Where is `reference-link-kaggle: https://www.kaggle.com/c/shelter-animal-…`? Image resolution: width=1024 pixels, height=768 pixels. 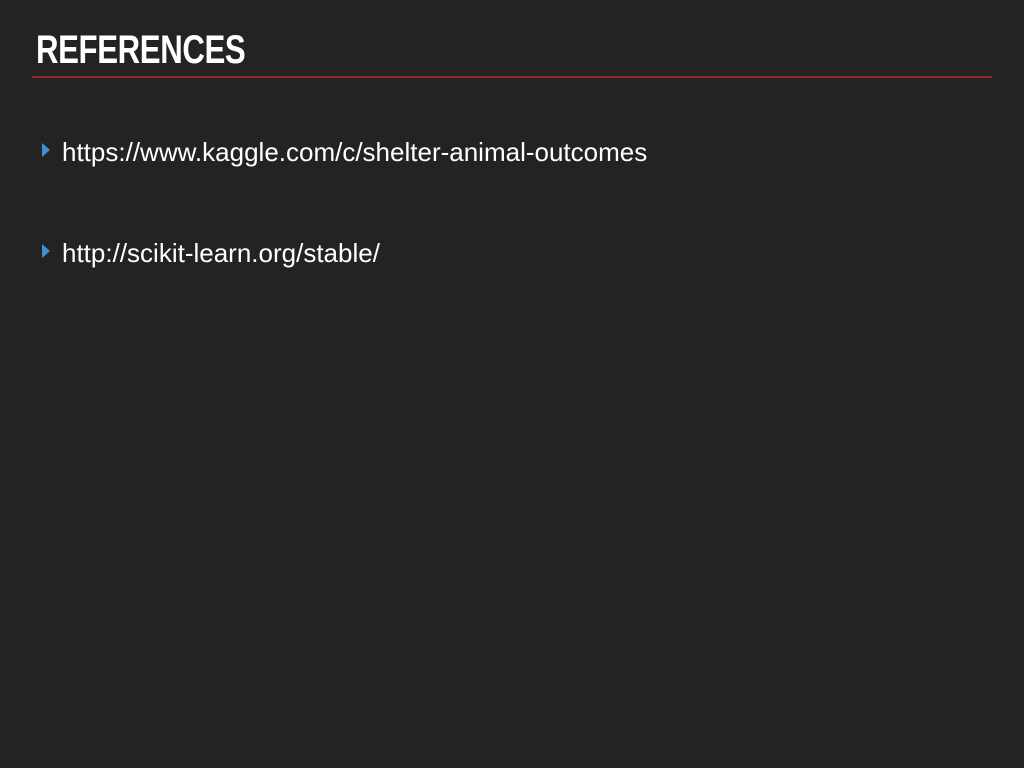 reference-link-kaggle: https://www.kaggle.com/c/shelter-animal-… is located at coordinates (354, 152).